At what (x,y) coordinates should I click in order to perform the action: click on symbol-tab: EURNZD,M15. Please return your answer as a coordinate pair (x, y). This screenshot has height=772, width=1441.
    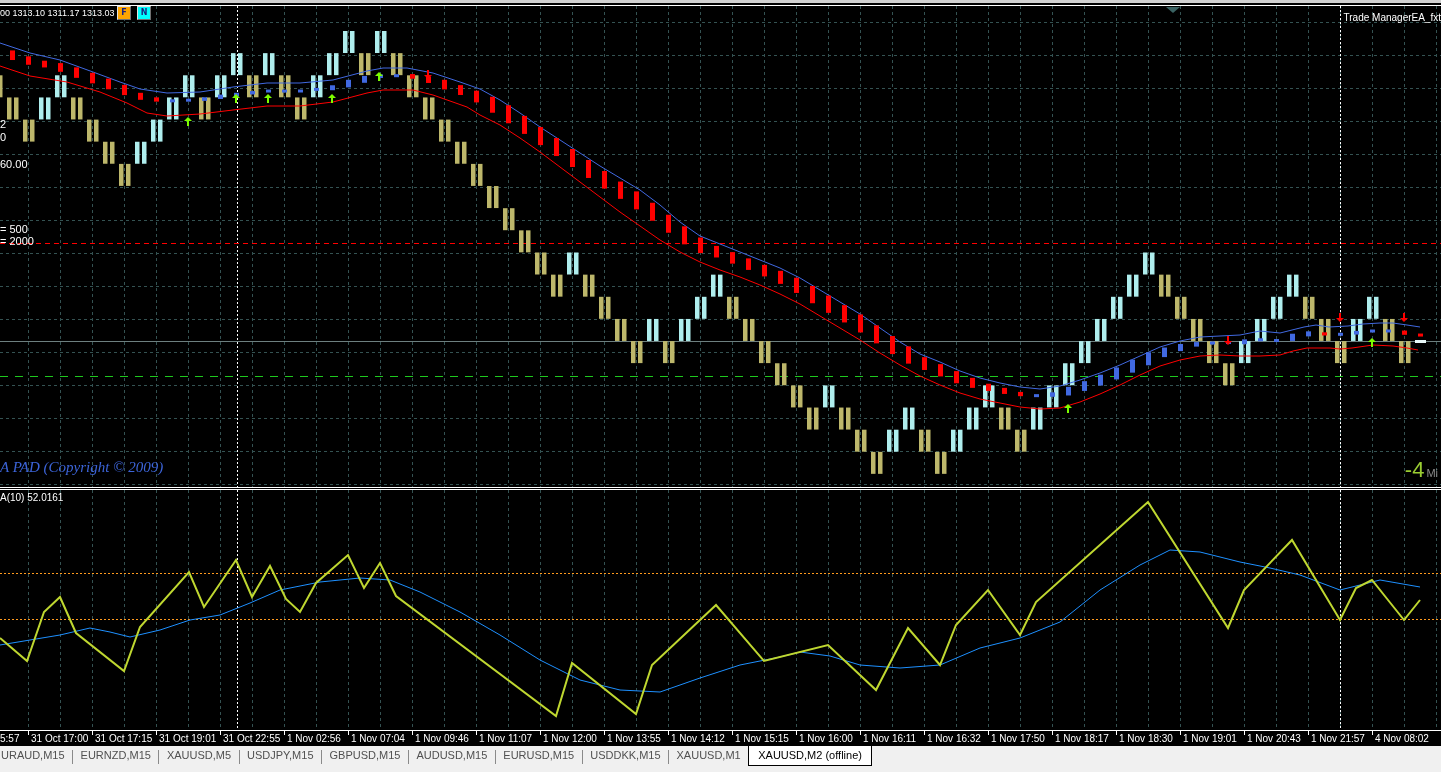
    Looking at the image, I should click on (116, 756).